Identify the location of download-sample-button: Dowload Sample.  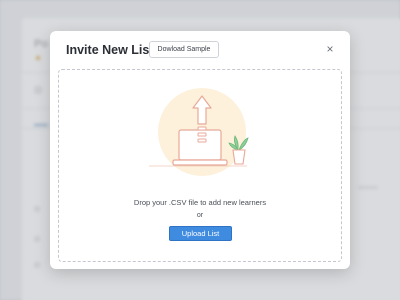
(184, 49).